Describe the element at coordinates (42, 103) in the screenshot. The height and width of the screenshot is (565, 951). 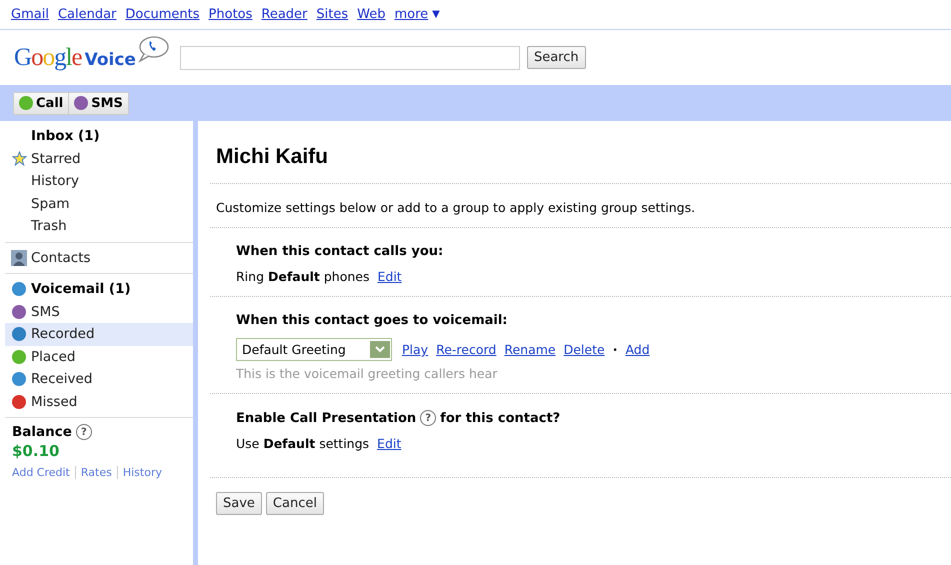
I see `action-button: Call` at that location.